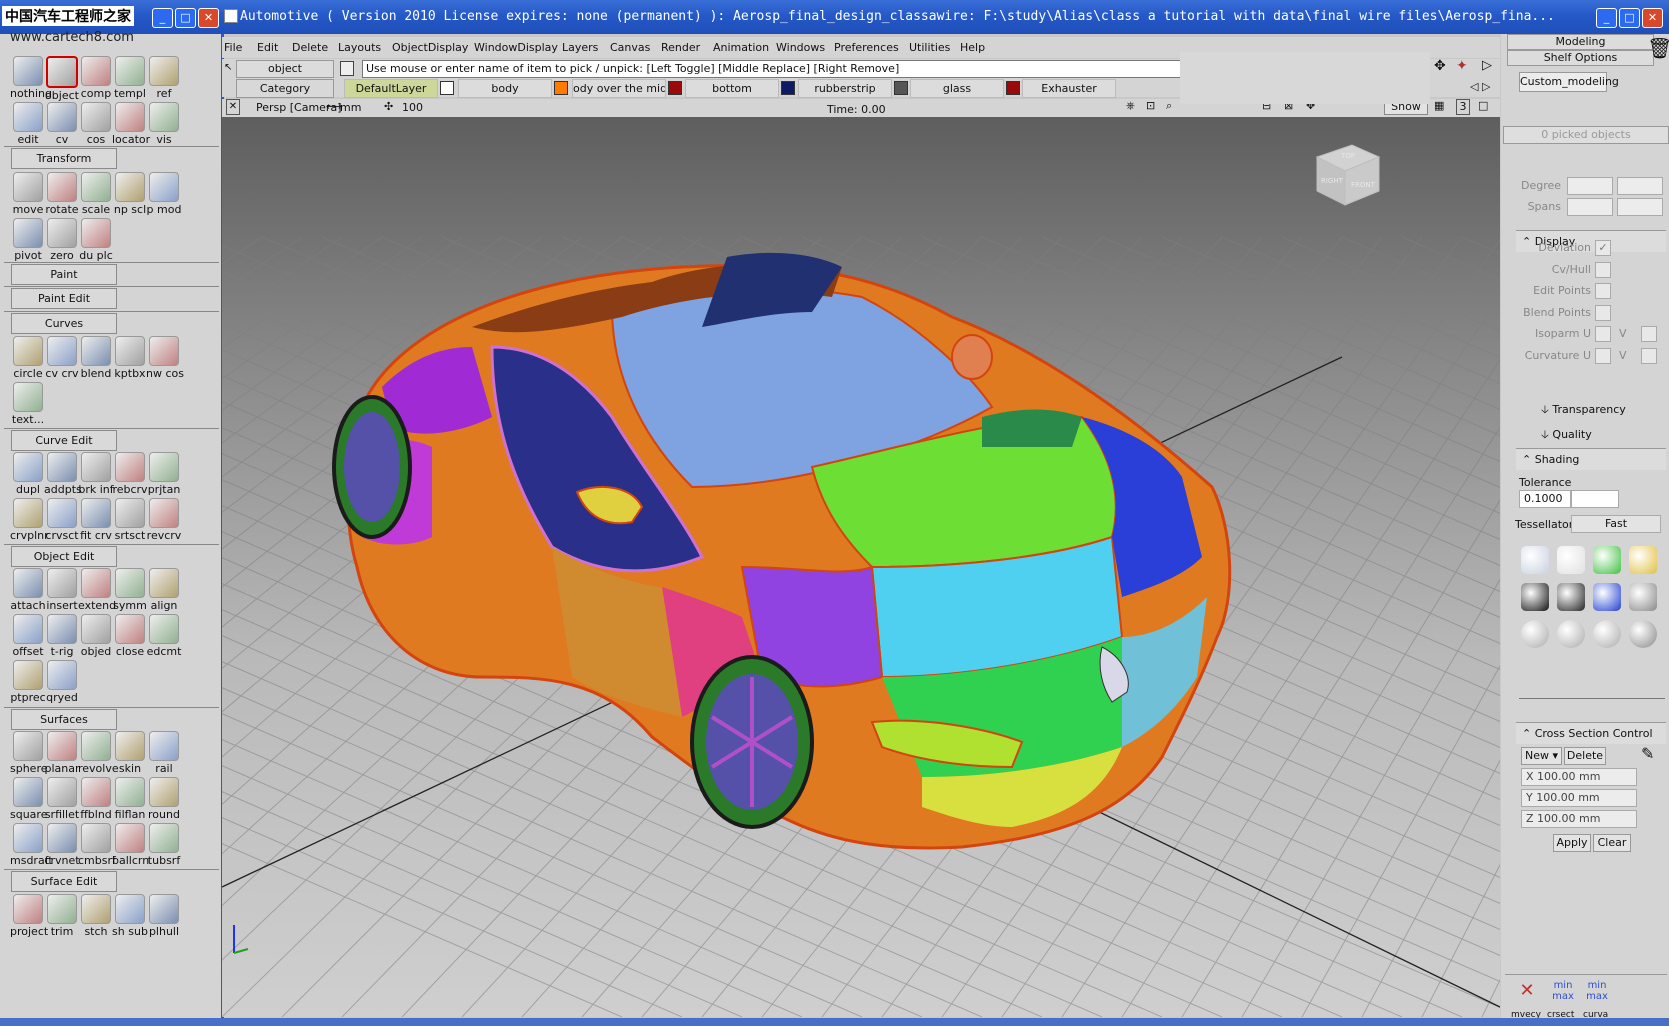  Describe the element at coordinates (1527, 994) in the screenshot. I see `mvecy-icon: ✕` at that location.